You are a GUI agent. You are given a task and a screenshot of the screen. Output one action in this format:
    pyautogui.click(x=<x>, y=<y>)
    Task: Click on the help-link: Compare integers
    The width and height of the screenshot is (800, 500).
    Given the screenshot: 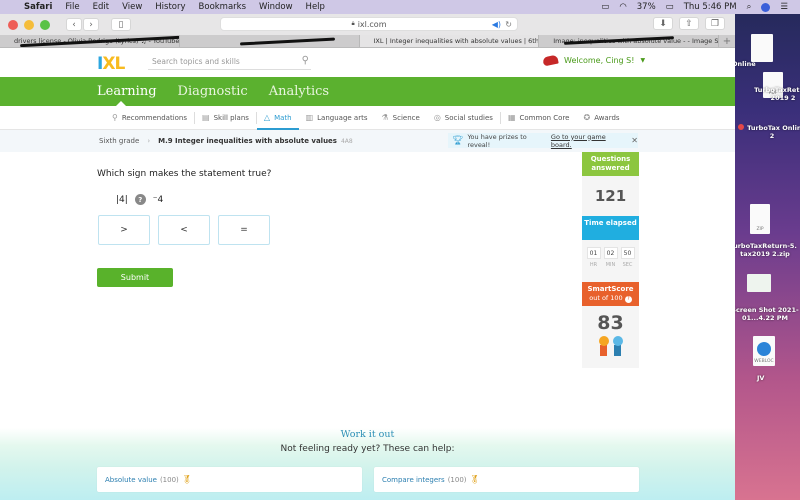 What is the action you would take?
    pyautogui.click(x=413, y=480)
    